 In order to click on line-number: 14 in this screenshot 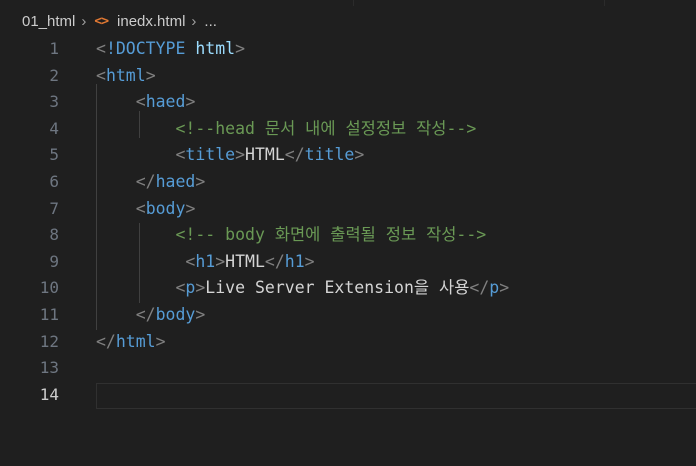, I will do `click(49, 394)`.